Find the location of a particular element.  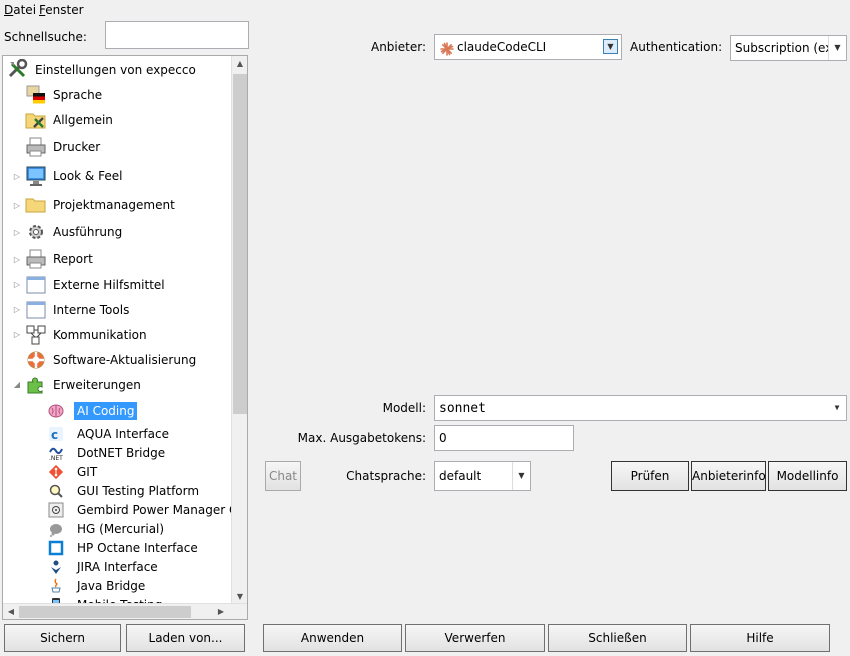

tree-subitem-ai-coding: AI Coding is located at coordinates (93, 411).